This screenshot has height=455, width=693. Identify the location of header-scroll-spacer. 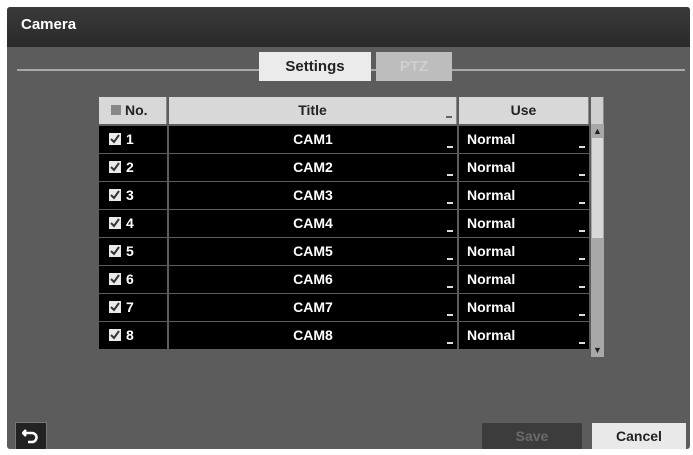
(597, 110).